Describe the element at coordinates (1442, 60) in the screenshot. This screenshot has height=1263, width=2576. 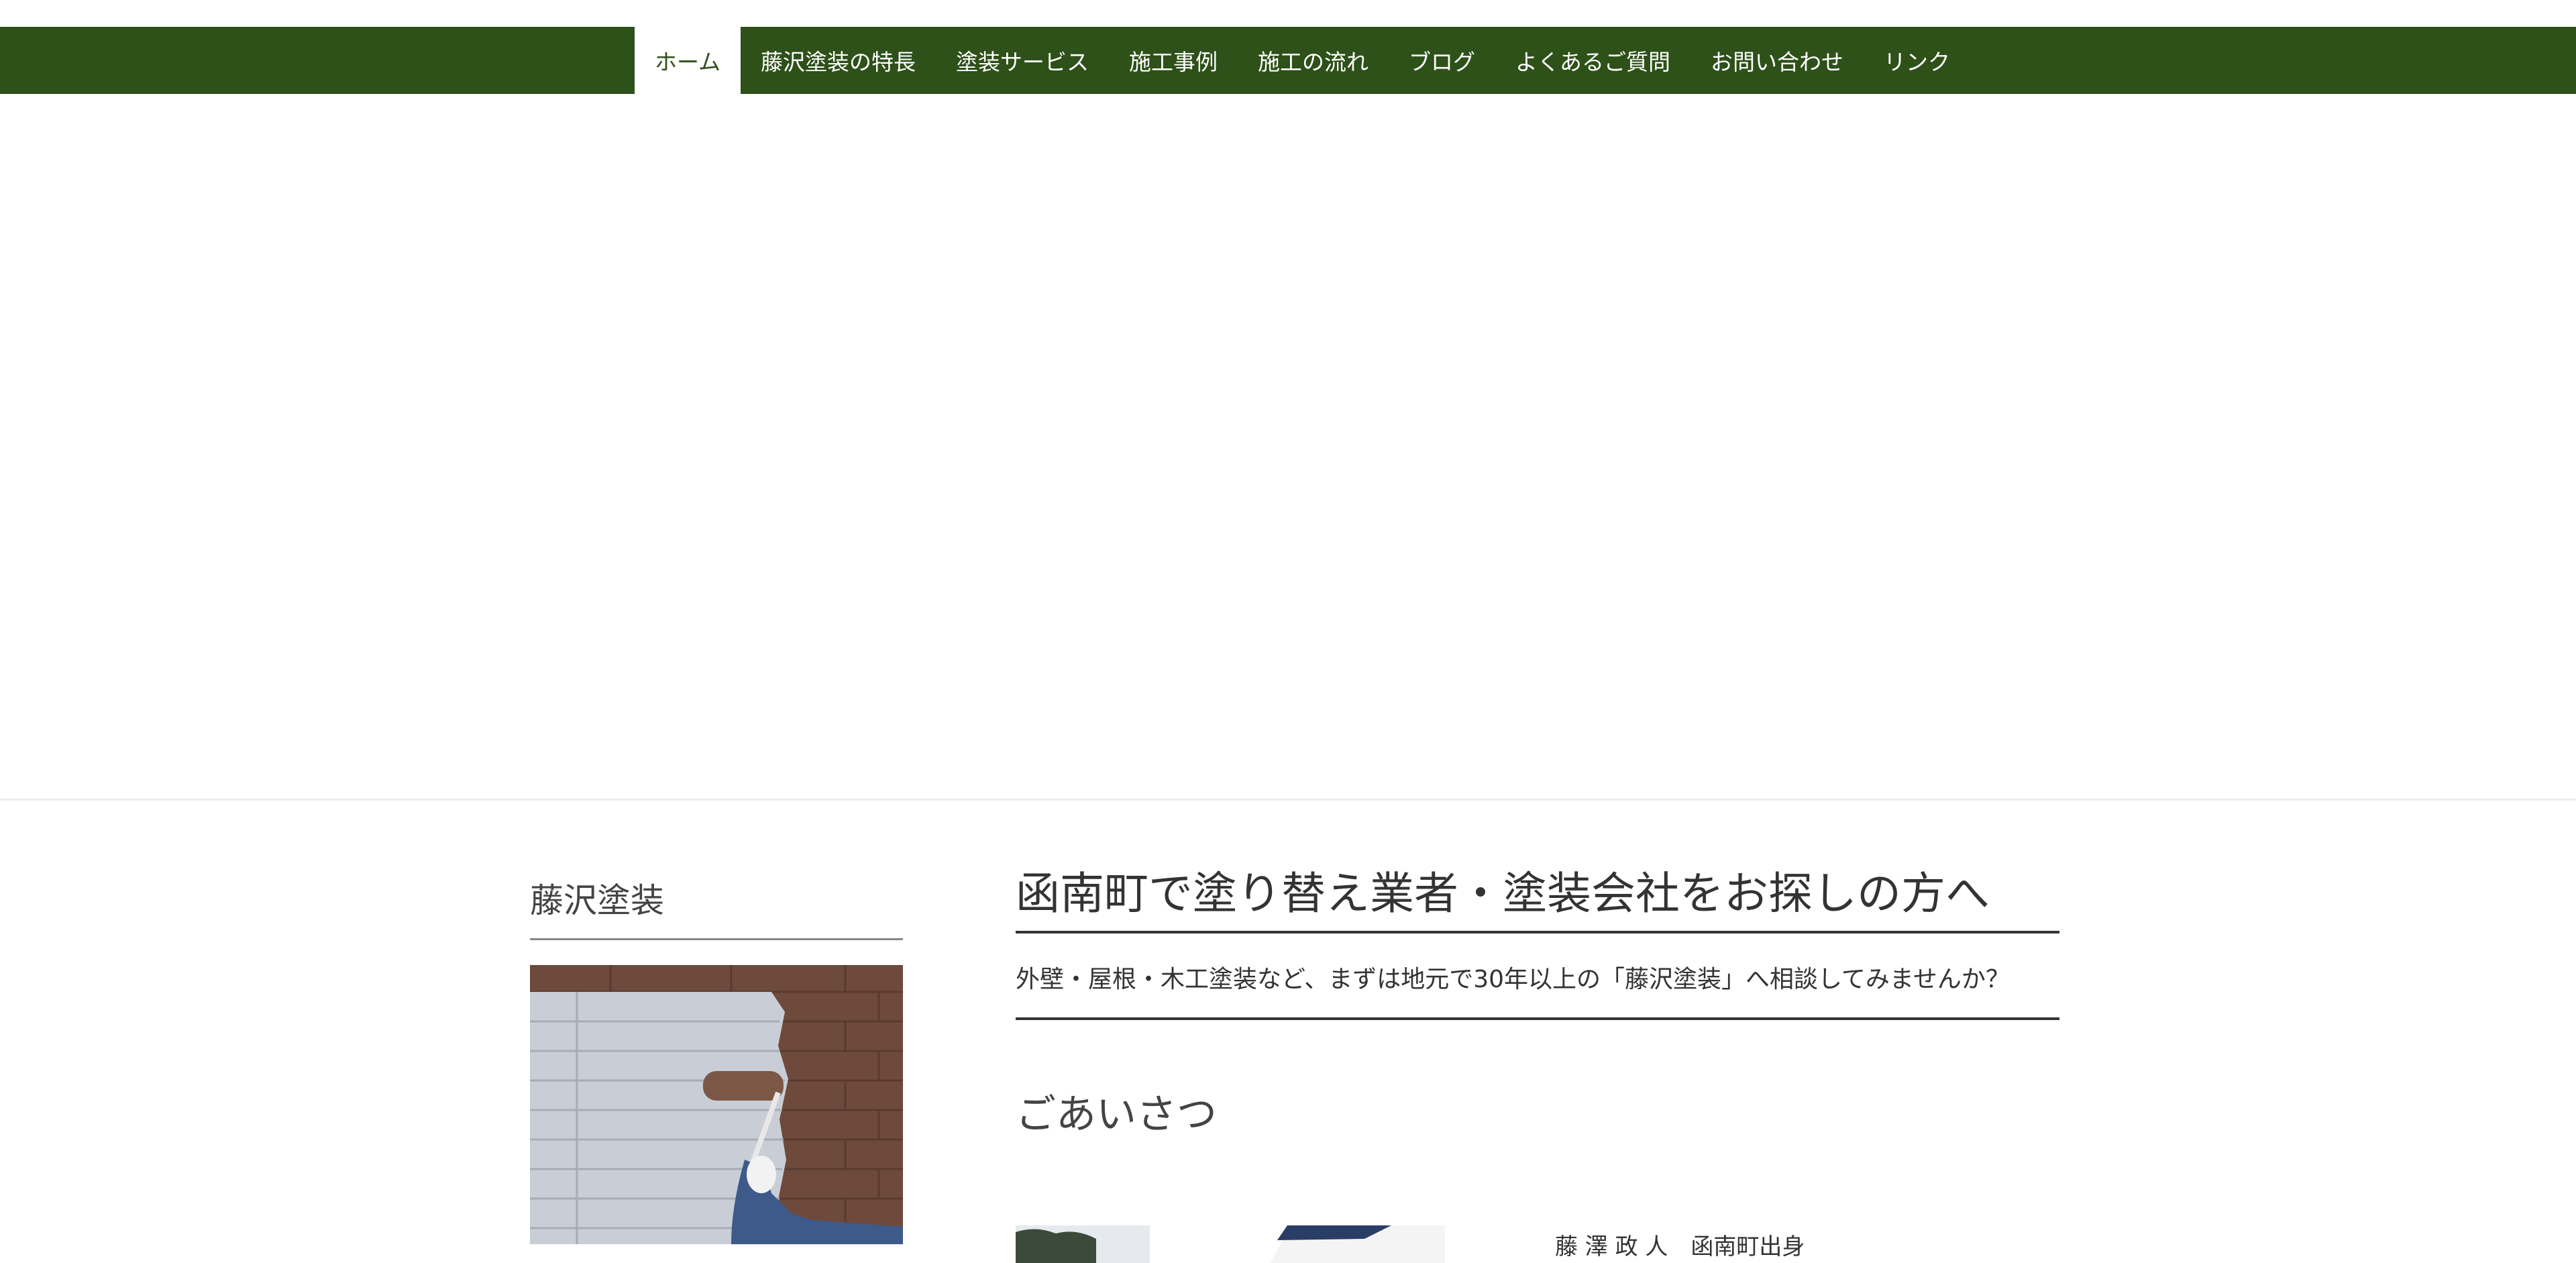
I see `nav-item-blog: ブログ` at that location.